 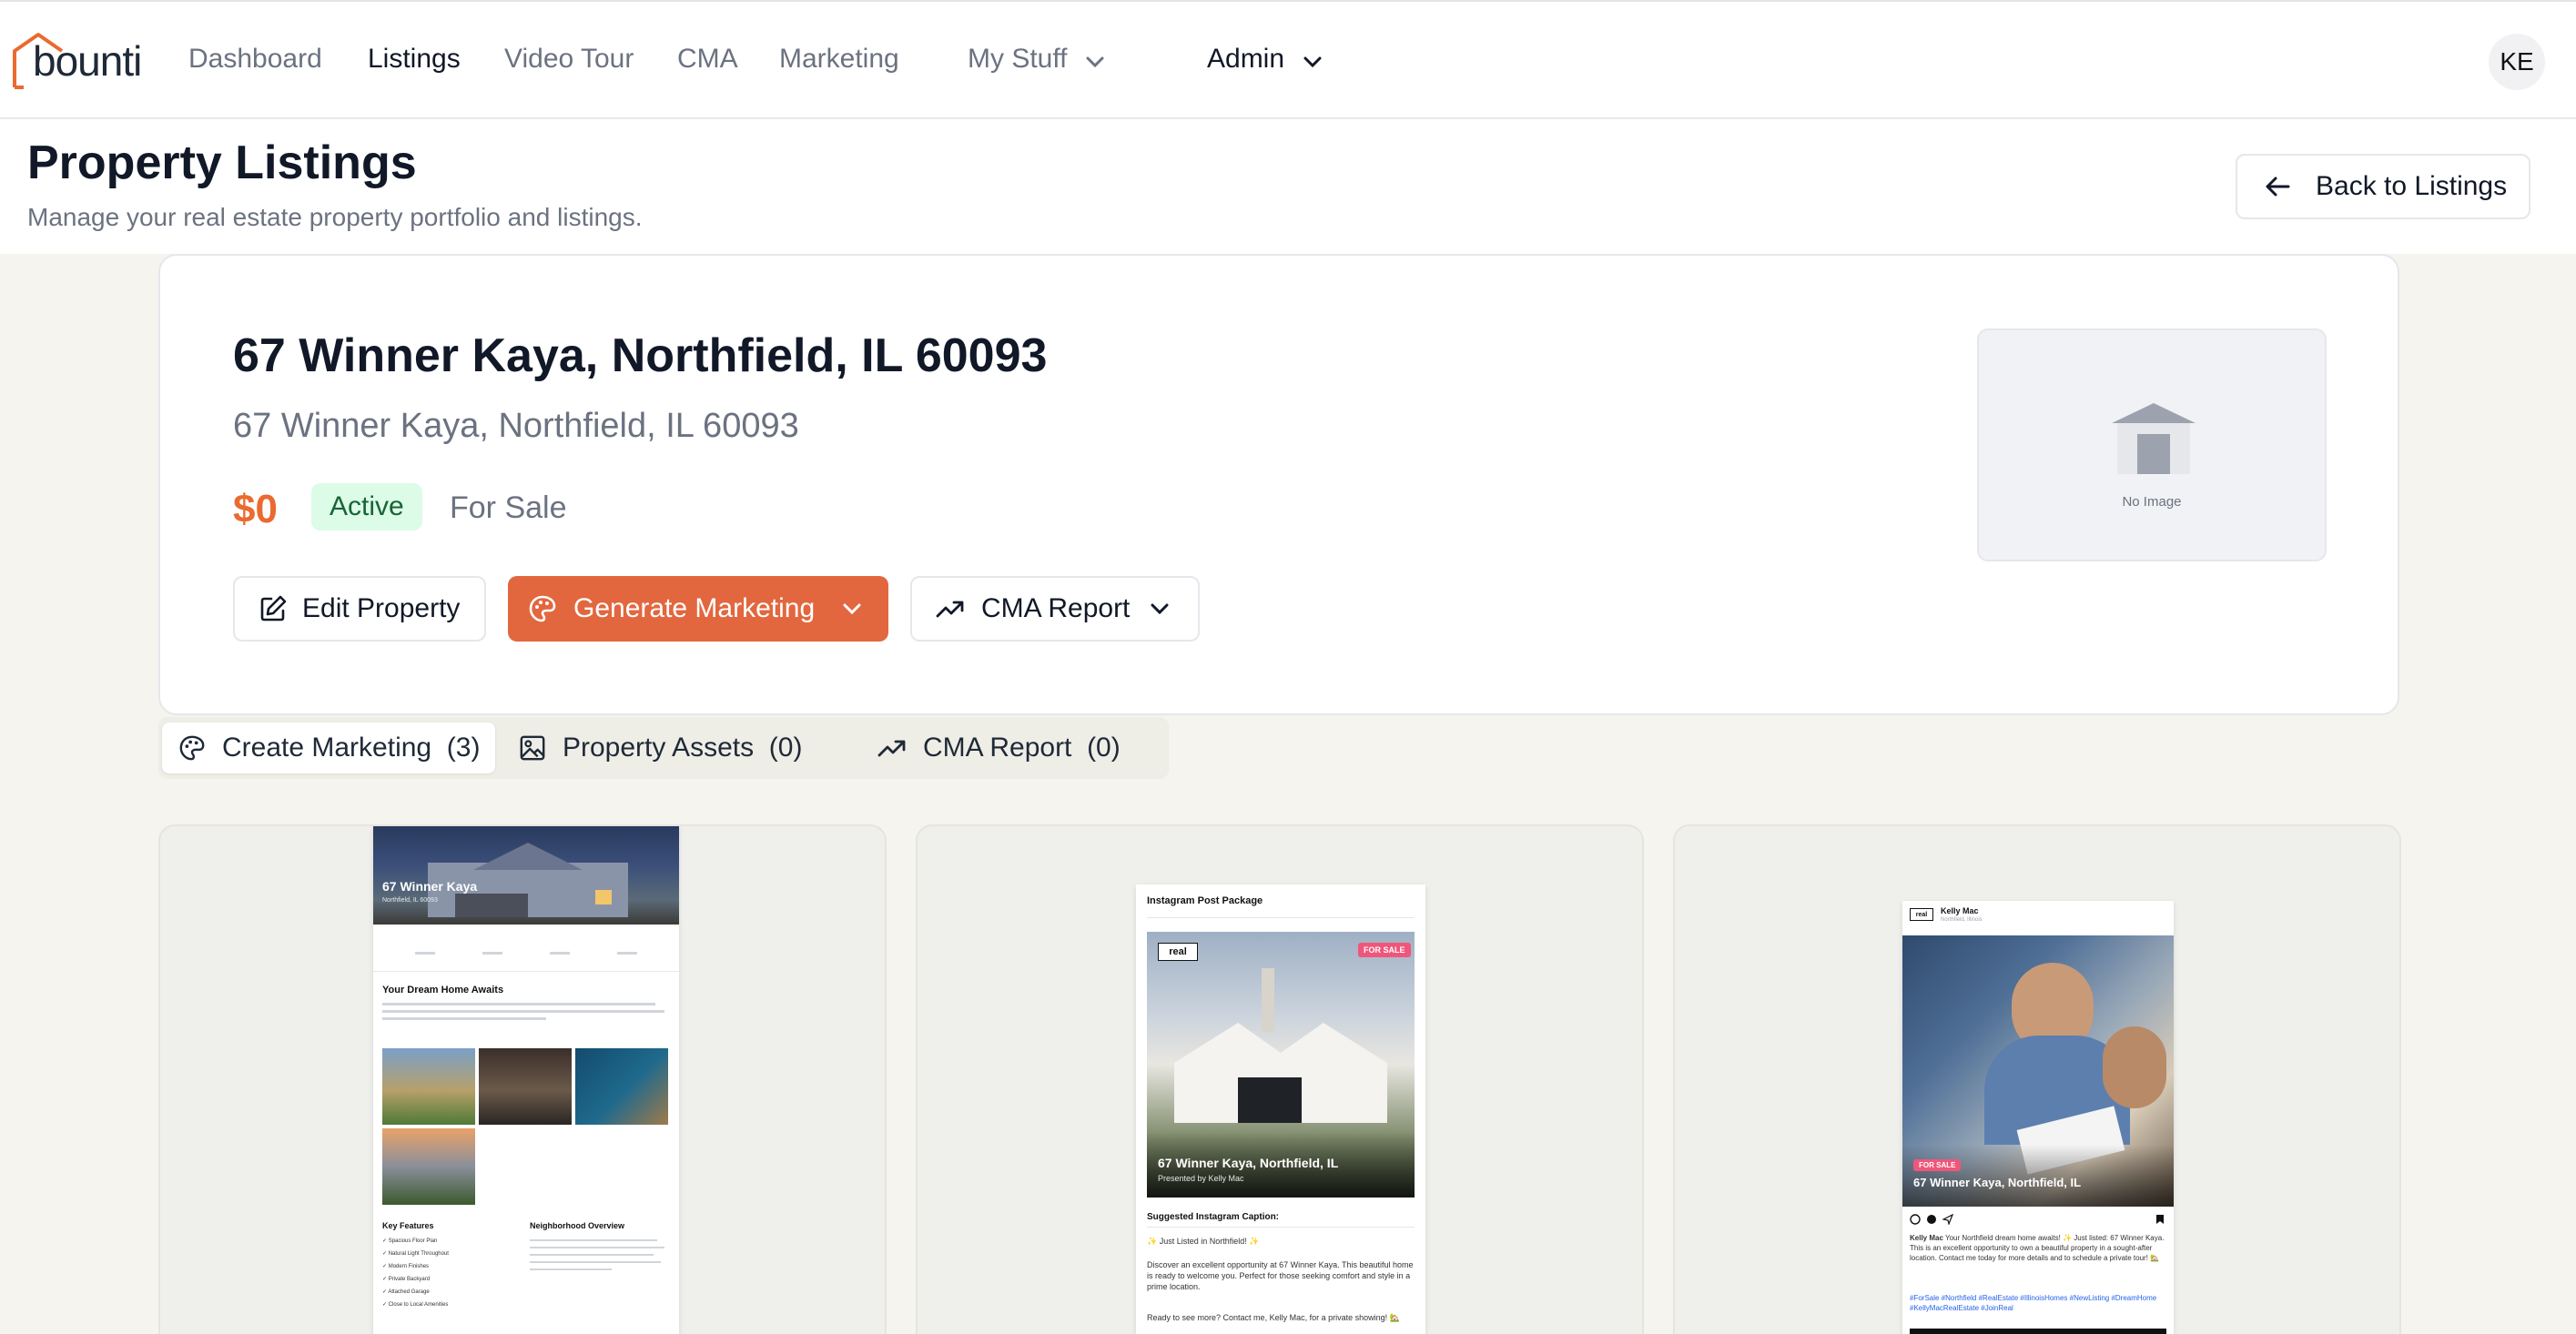 What do you see at coordinates (516, 426) in the screenshot?
I see `property-address: 67 Winner Kaya, Northfield, IL 60093` at bounding box center [516, 426].